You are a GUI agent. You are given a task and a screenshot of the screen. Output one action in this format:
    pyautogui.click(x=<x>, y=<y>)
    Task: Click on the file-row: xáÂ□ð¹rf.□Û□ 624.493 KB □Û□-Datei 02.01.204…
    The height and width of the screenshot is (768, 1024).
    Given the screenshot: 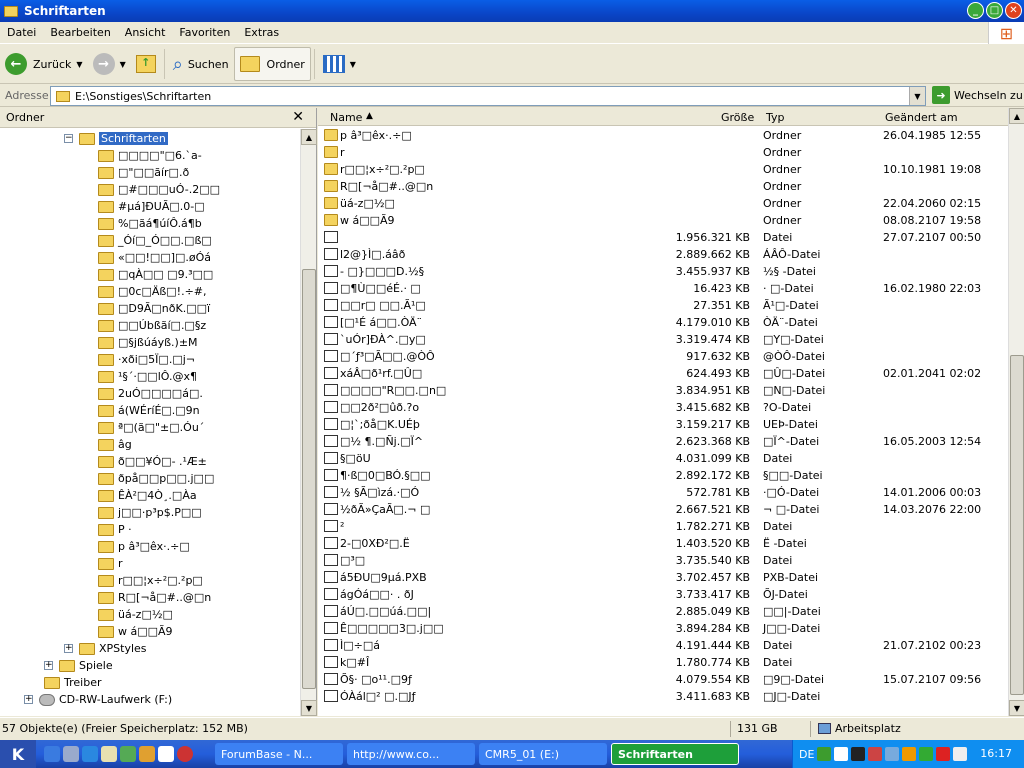 What is the action you would take?
    pyautogui.click(x=663, y=373)
    